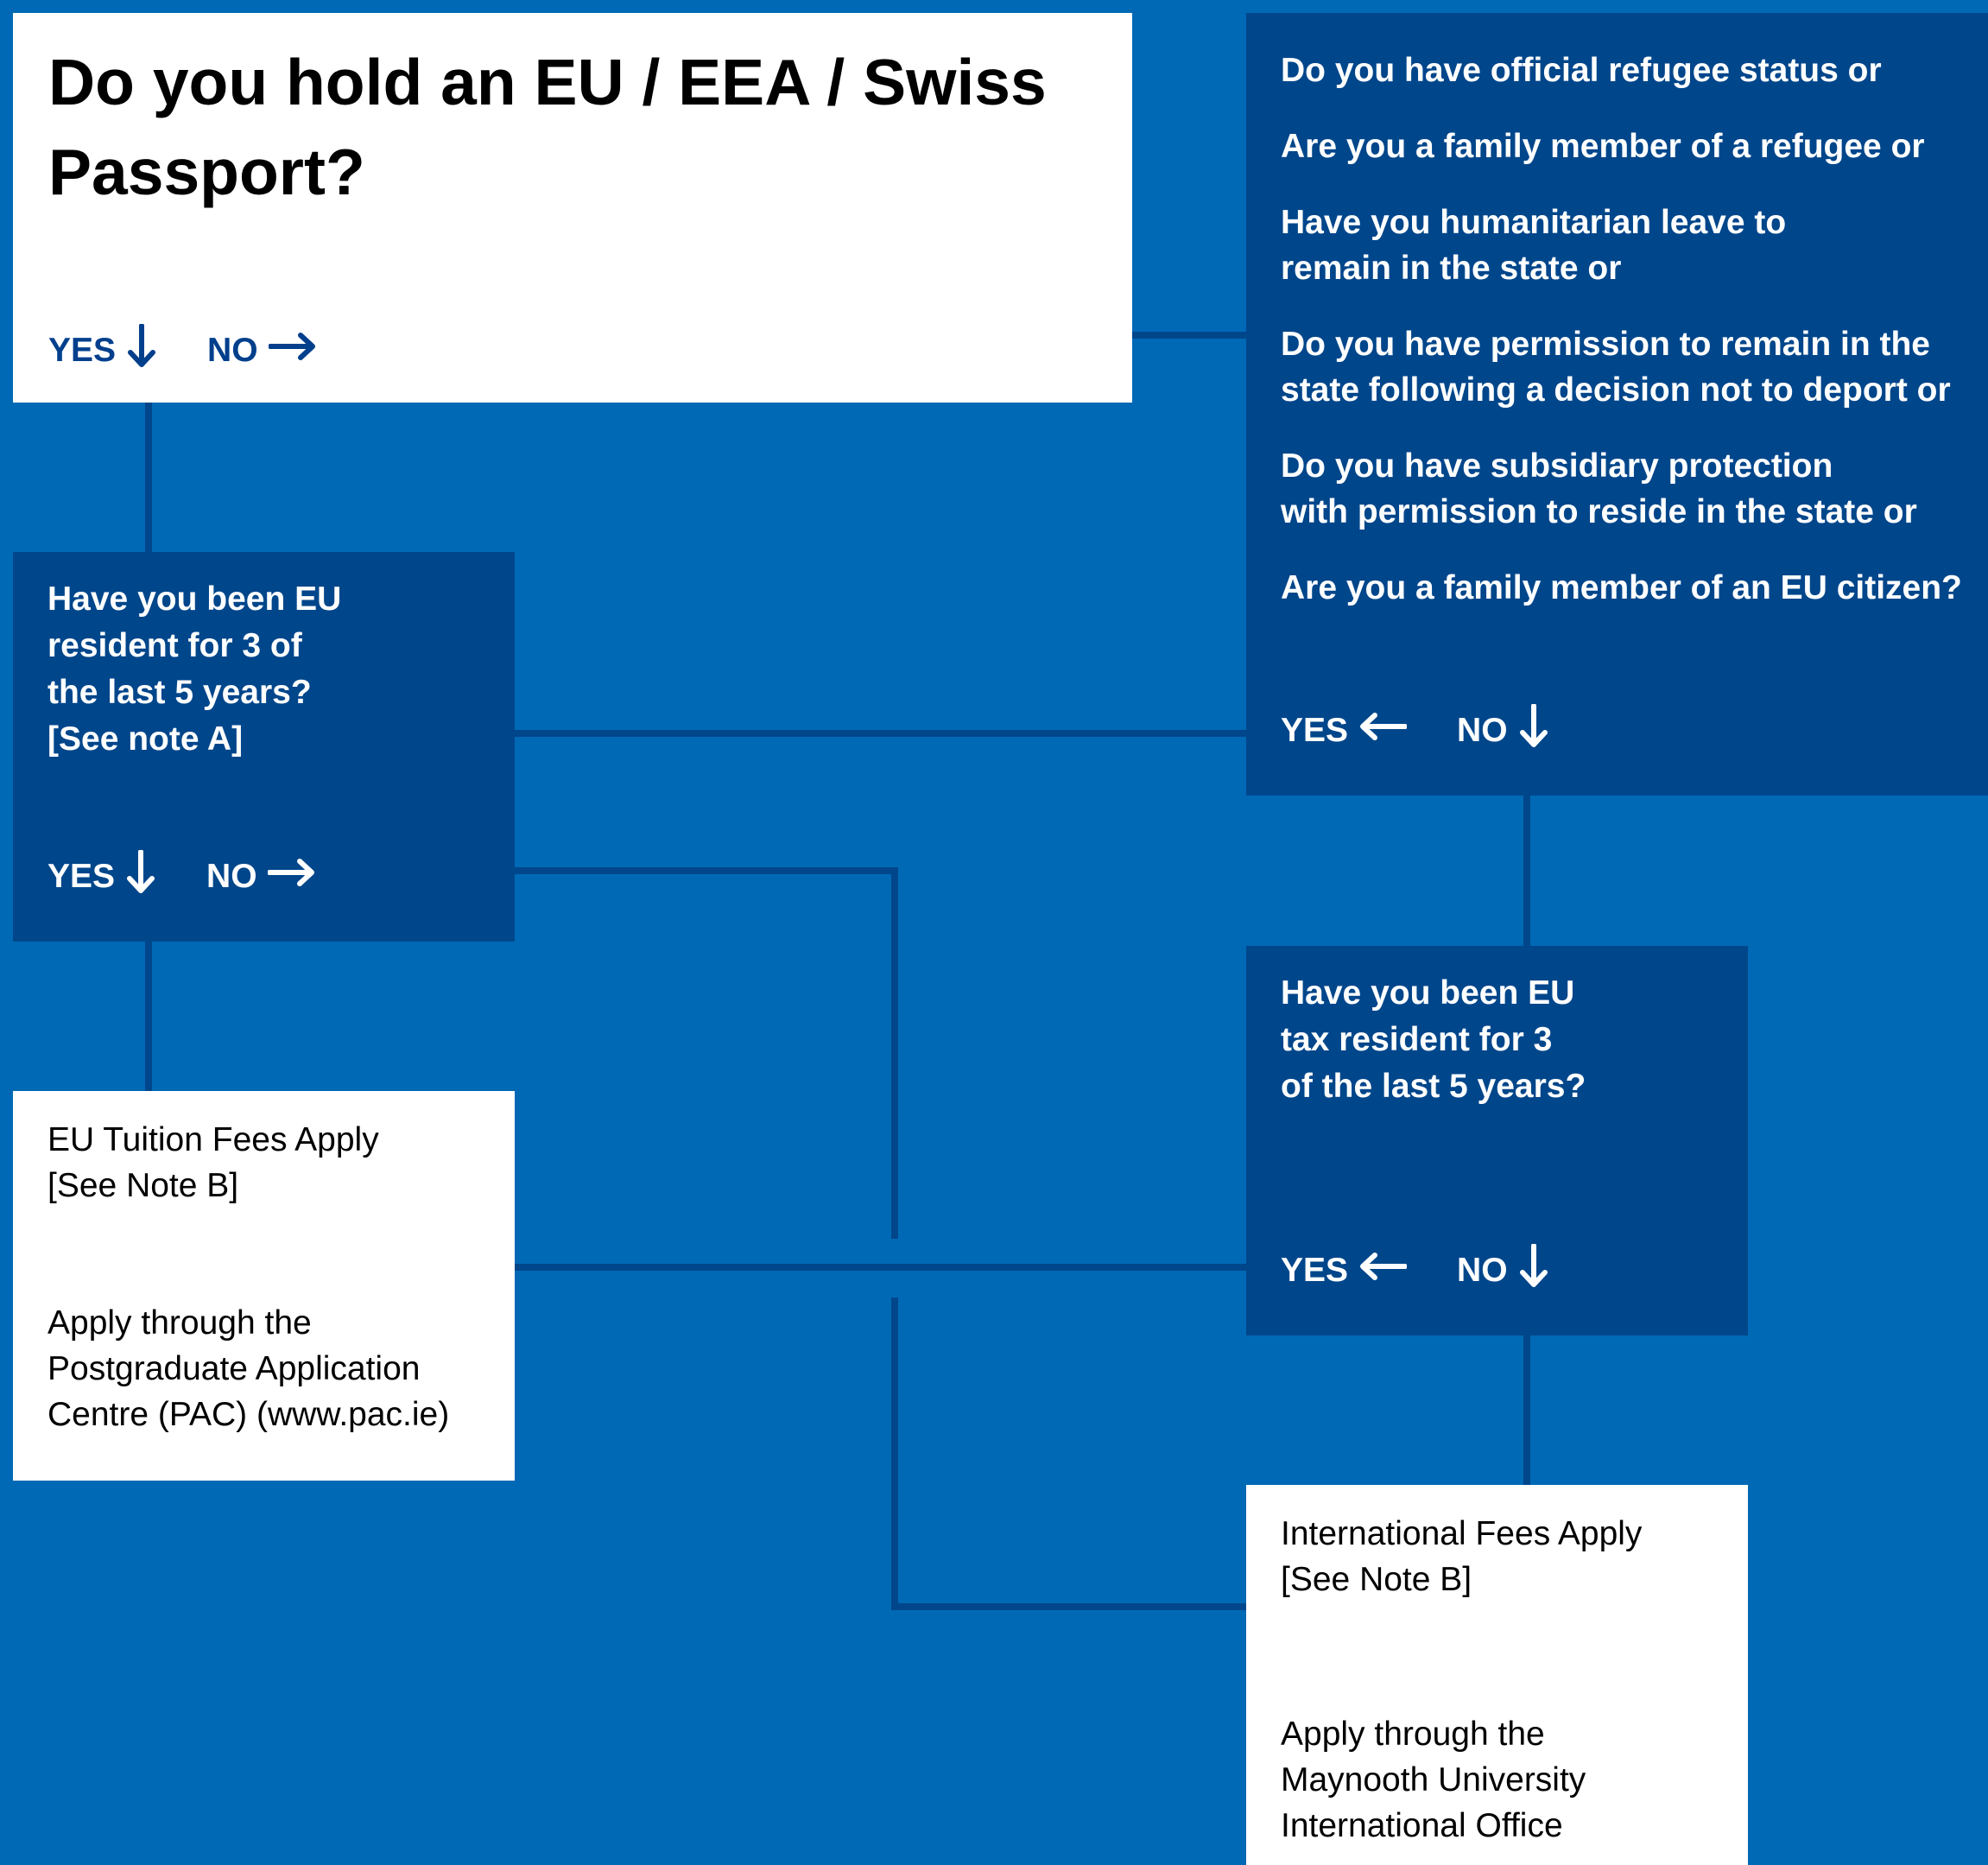  Describe the element at coordinates (82, 350) in the screenshot. I see `passport-yes-label: YES` at that location.